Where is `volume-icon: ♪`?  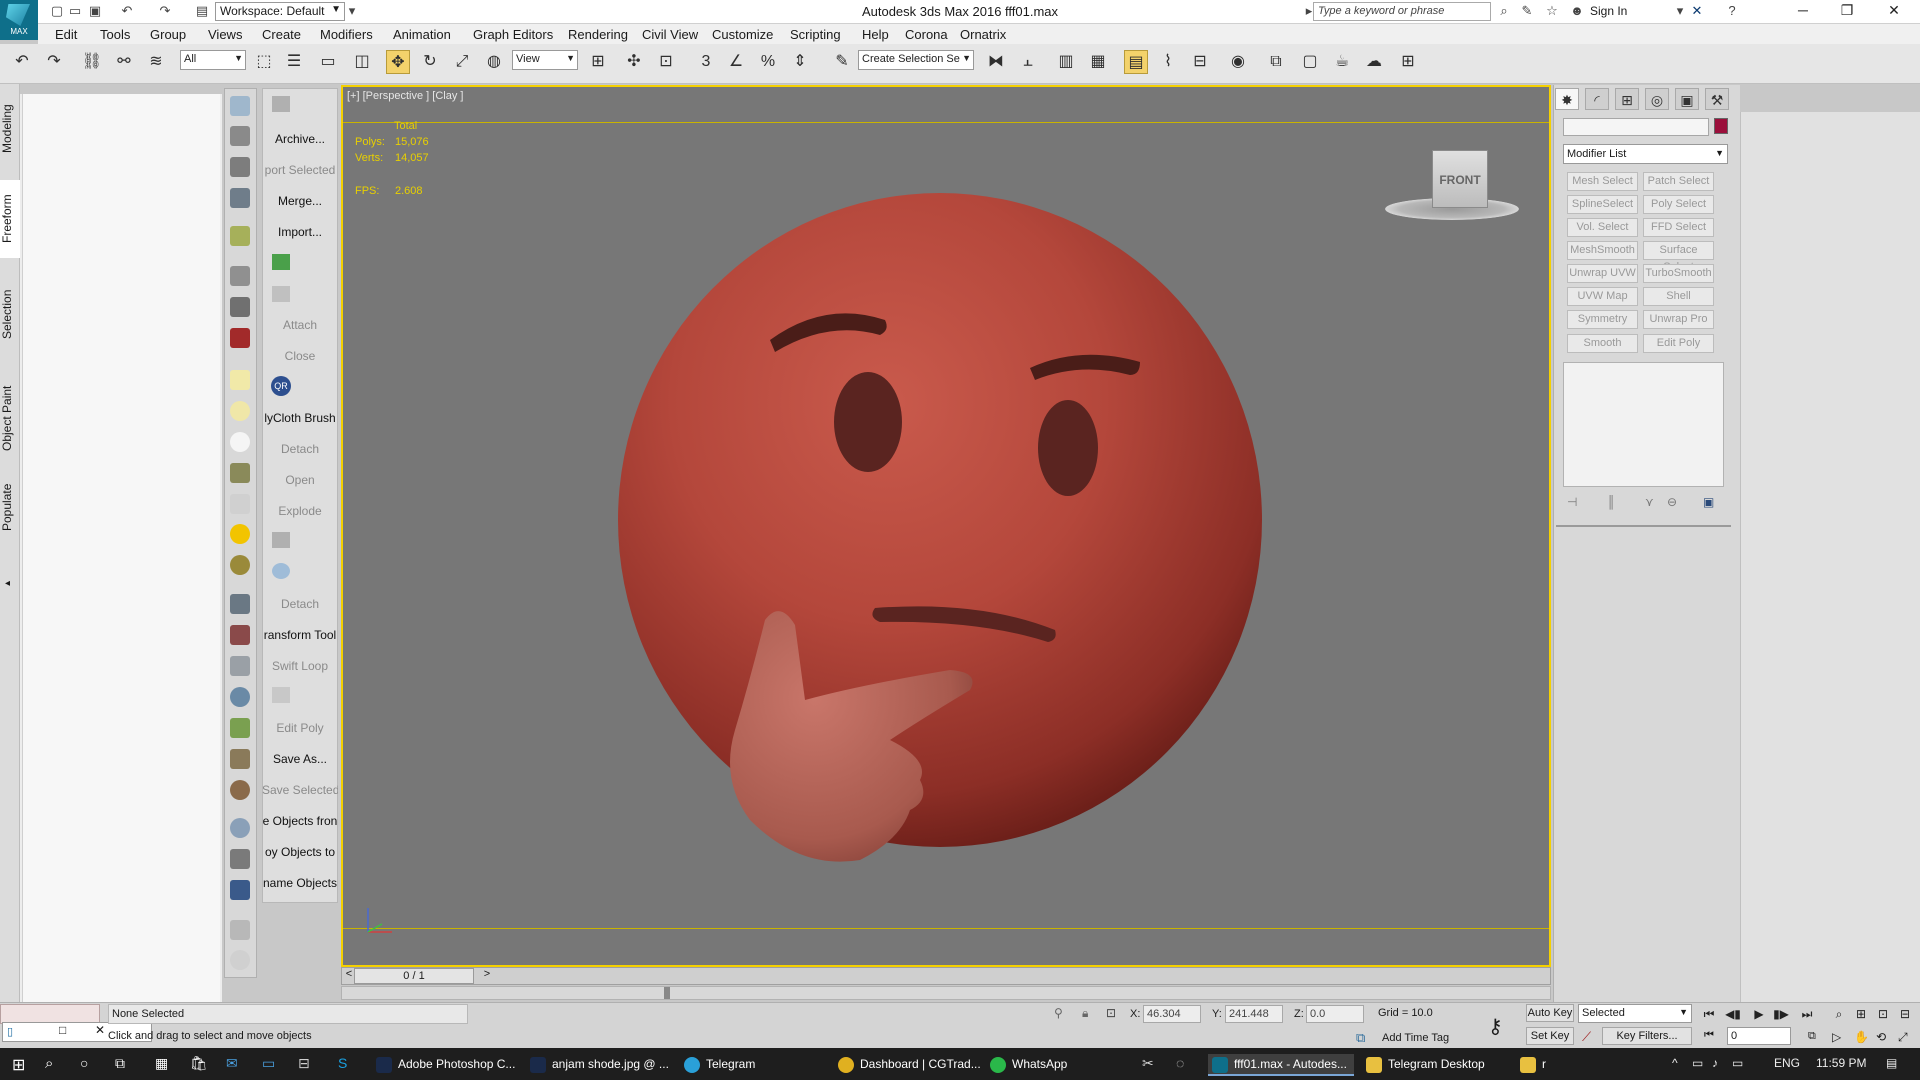 volume-icon: ♪ is located at coordinates (1715, 1063).